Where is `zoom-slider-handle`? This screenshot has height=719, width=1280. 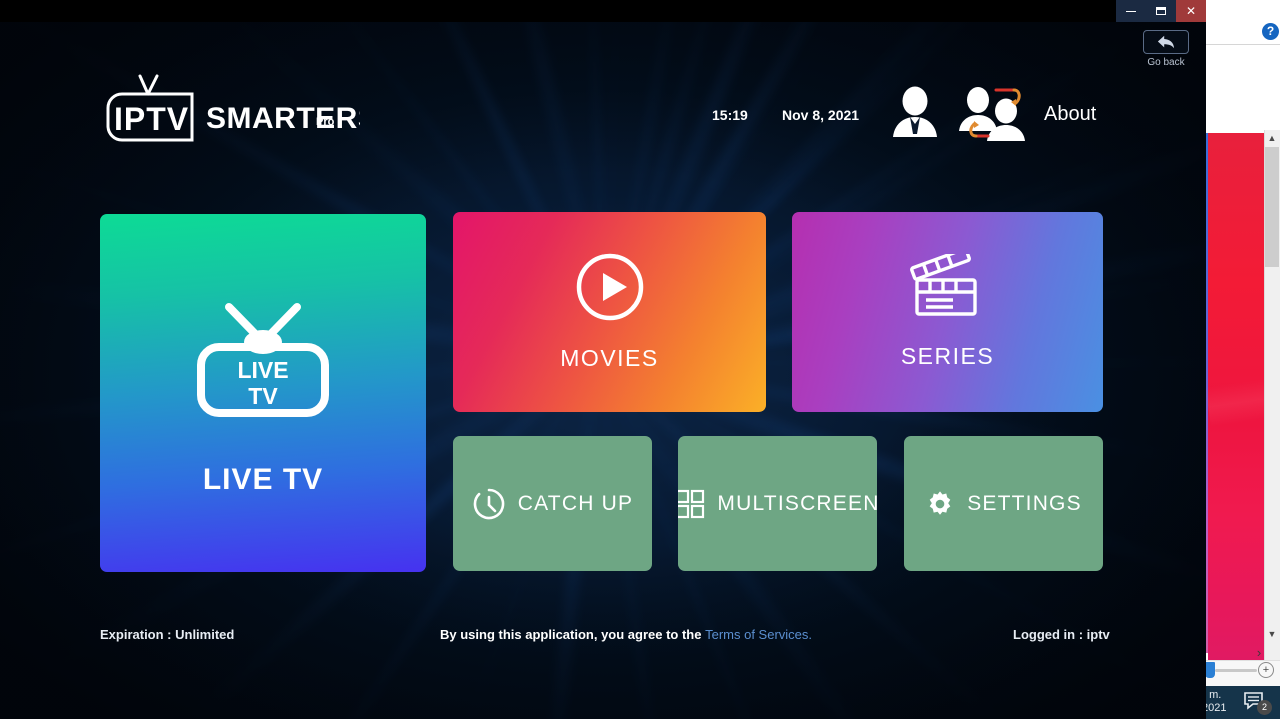 zoom-slider-handle is located at coordinates (1210, 670).